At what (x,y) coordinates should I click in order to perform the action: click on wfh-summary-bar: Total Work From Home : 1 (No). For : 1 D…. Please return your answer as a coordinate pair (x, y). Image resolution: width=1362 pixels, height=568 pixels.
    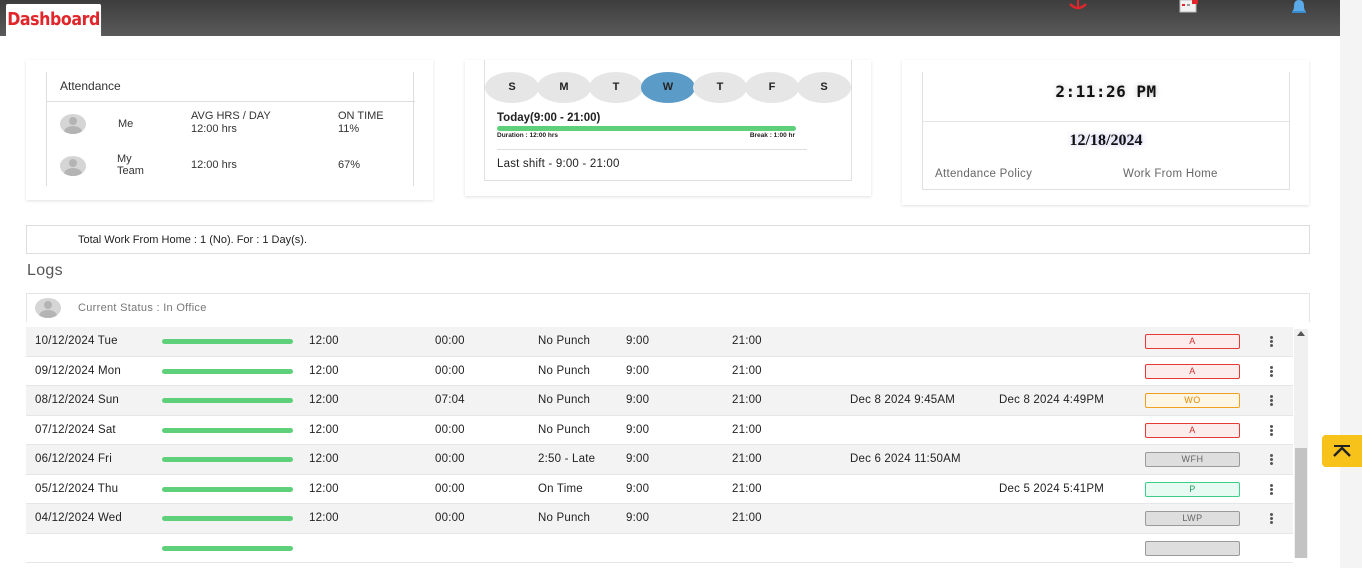
    Looking at the image, I should click on (668, 239).